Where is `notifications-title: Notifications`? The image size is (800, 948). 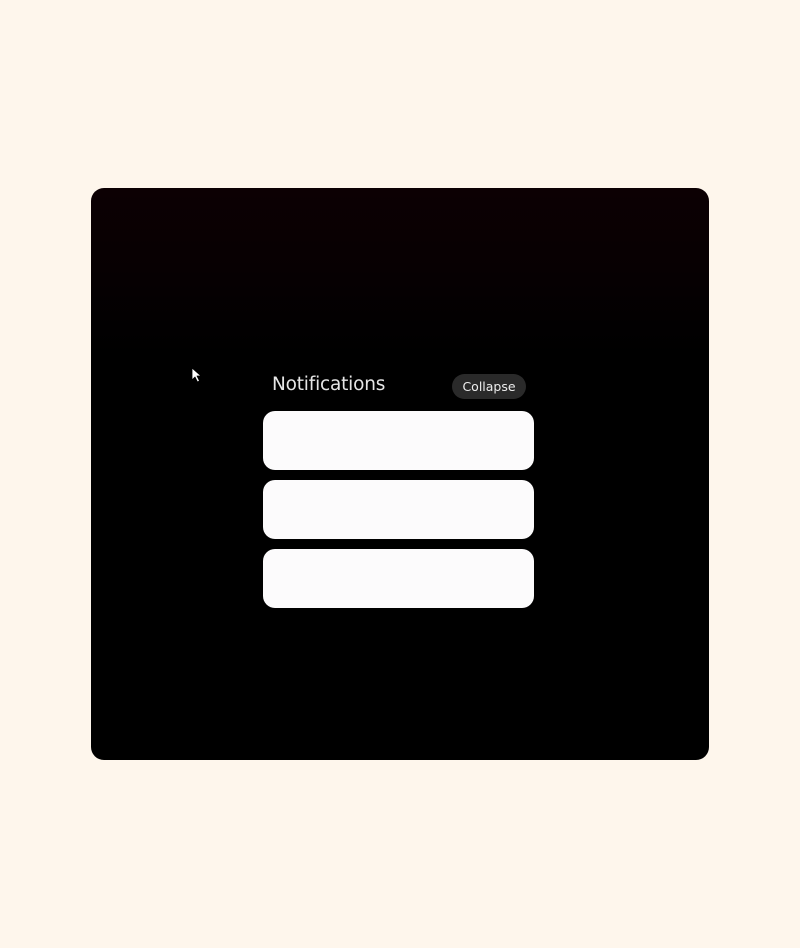
notifications-title: Notifications is located at coordinates (329, 384).